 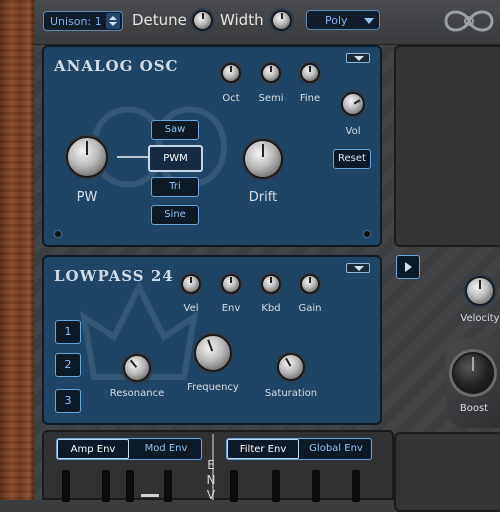 What do you see at coordinates (68, 401) in the screenshot?
I see `filter-slot-3-button: 3` at bounding box center [68, 401].